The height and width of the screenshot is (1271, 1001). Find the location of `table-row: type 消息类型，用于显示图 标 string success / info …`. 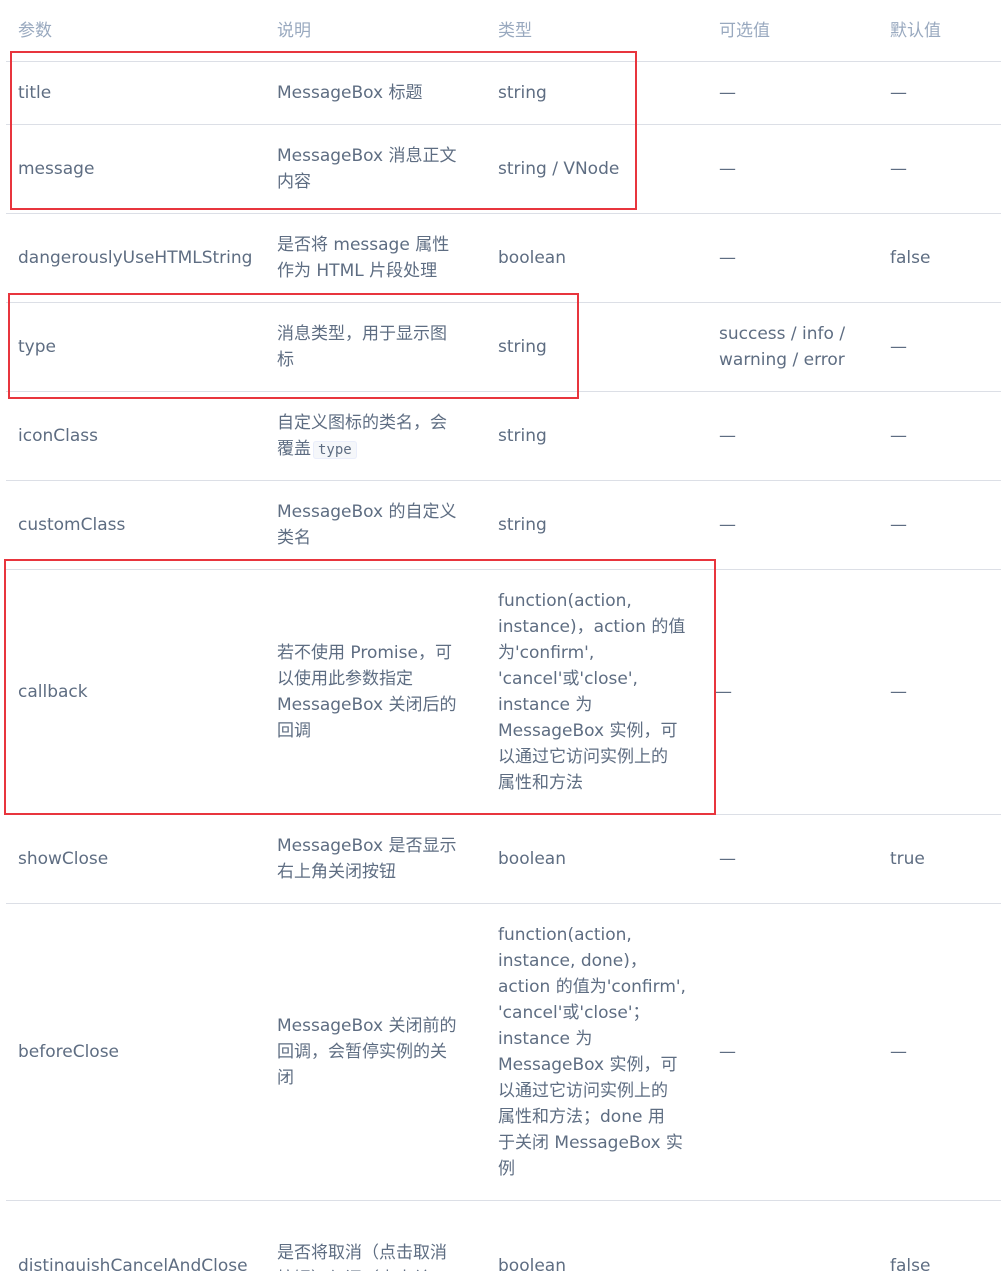

table-row: type 消息类型，用于显示图 标 string success / info … is located at coordinates (503, 347).